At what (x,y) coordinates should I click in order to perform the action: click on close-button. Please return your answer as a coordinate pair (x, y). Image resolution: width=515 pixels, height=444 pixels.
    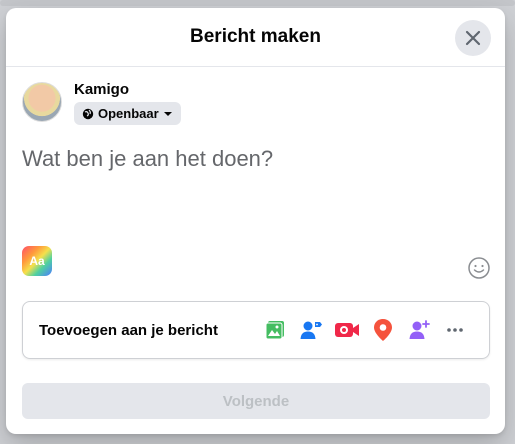
    Looking at the image, I should click on (473, 38).